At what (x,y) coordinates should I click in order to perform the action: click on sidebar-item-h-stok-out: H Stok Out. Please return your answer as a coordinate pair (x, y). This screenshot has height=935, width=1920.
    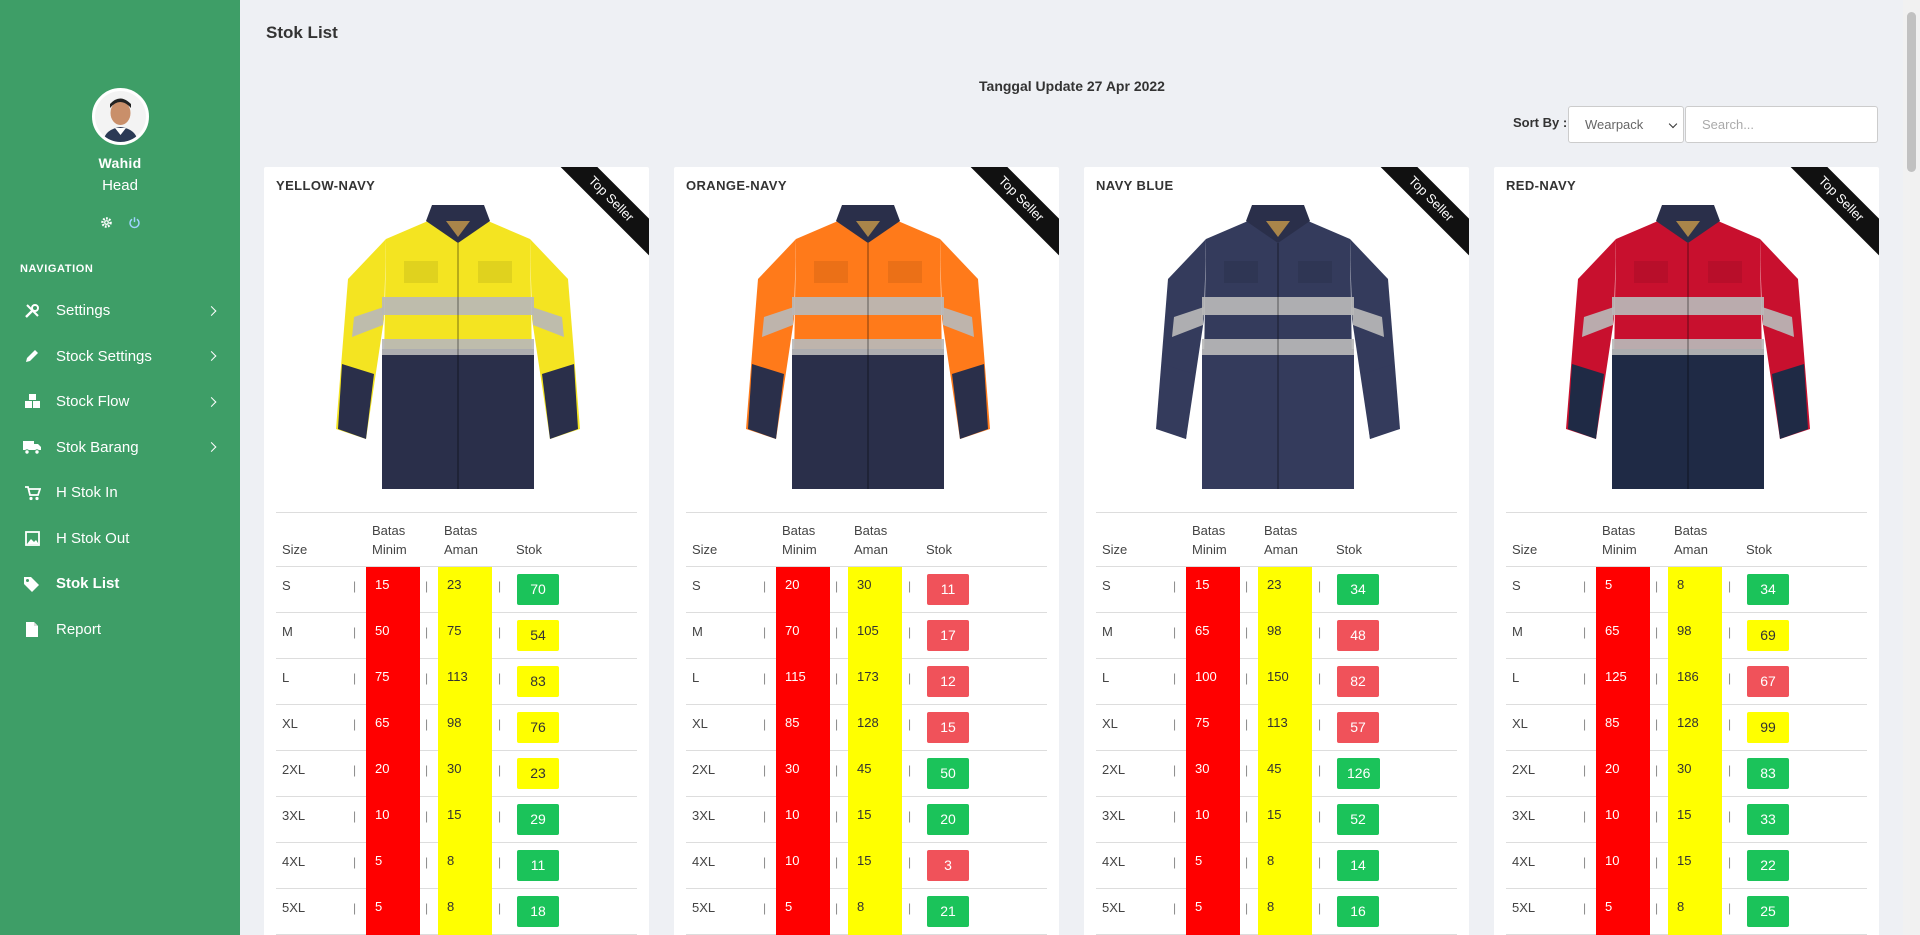
    Looking at the image, I should click on (120, 539).